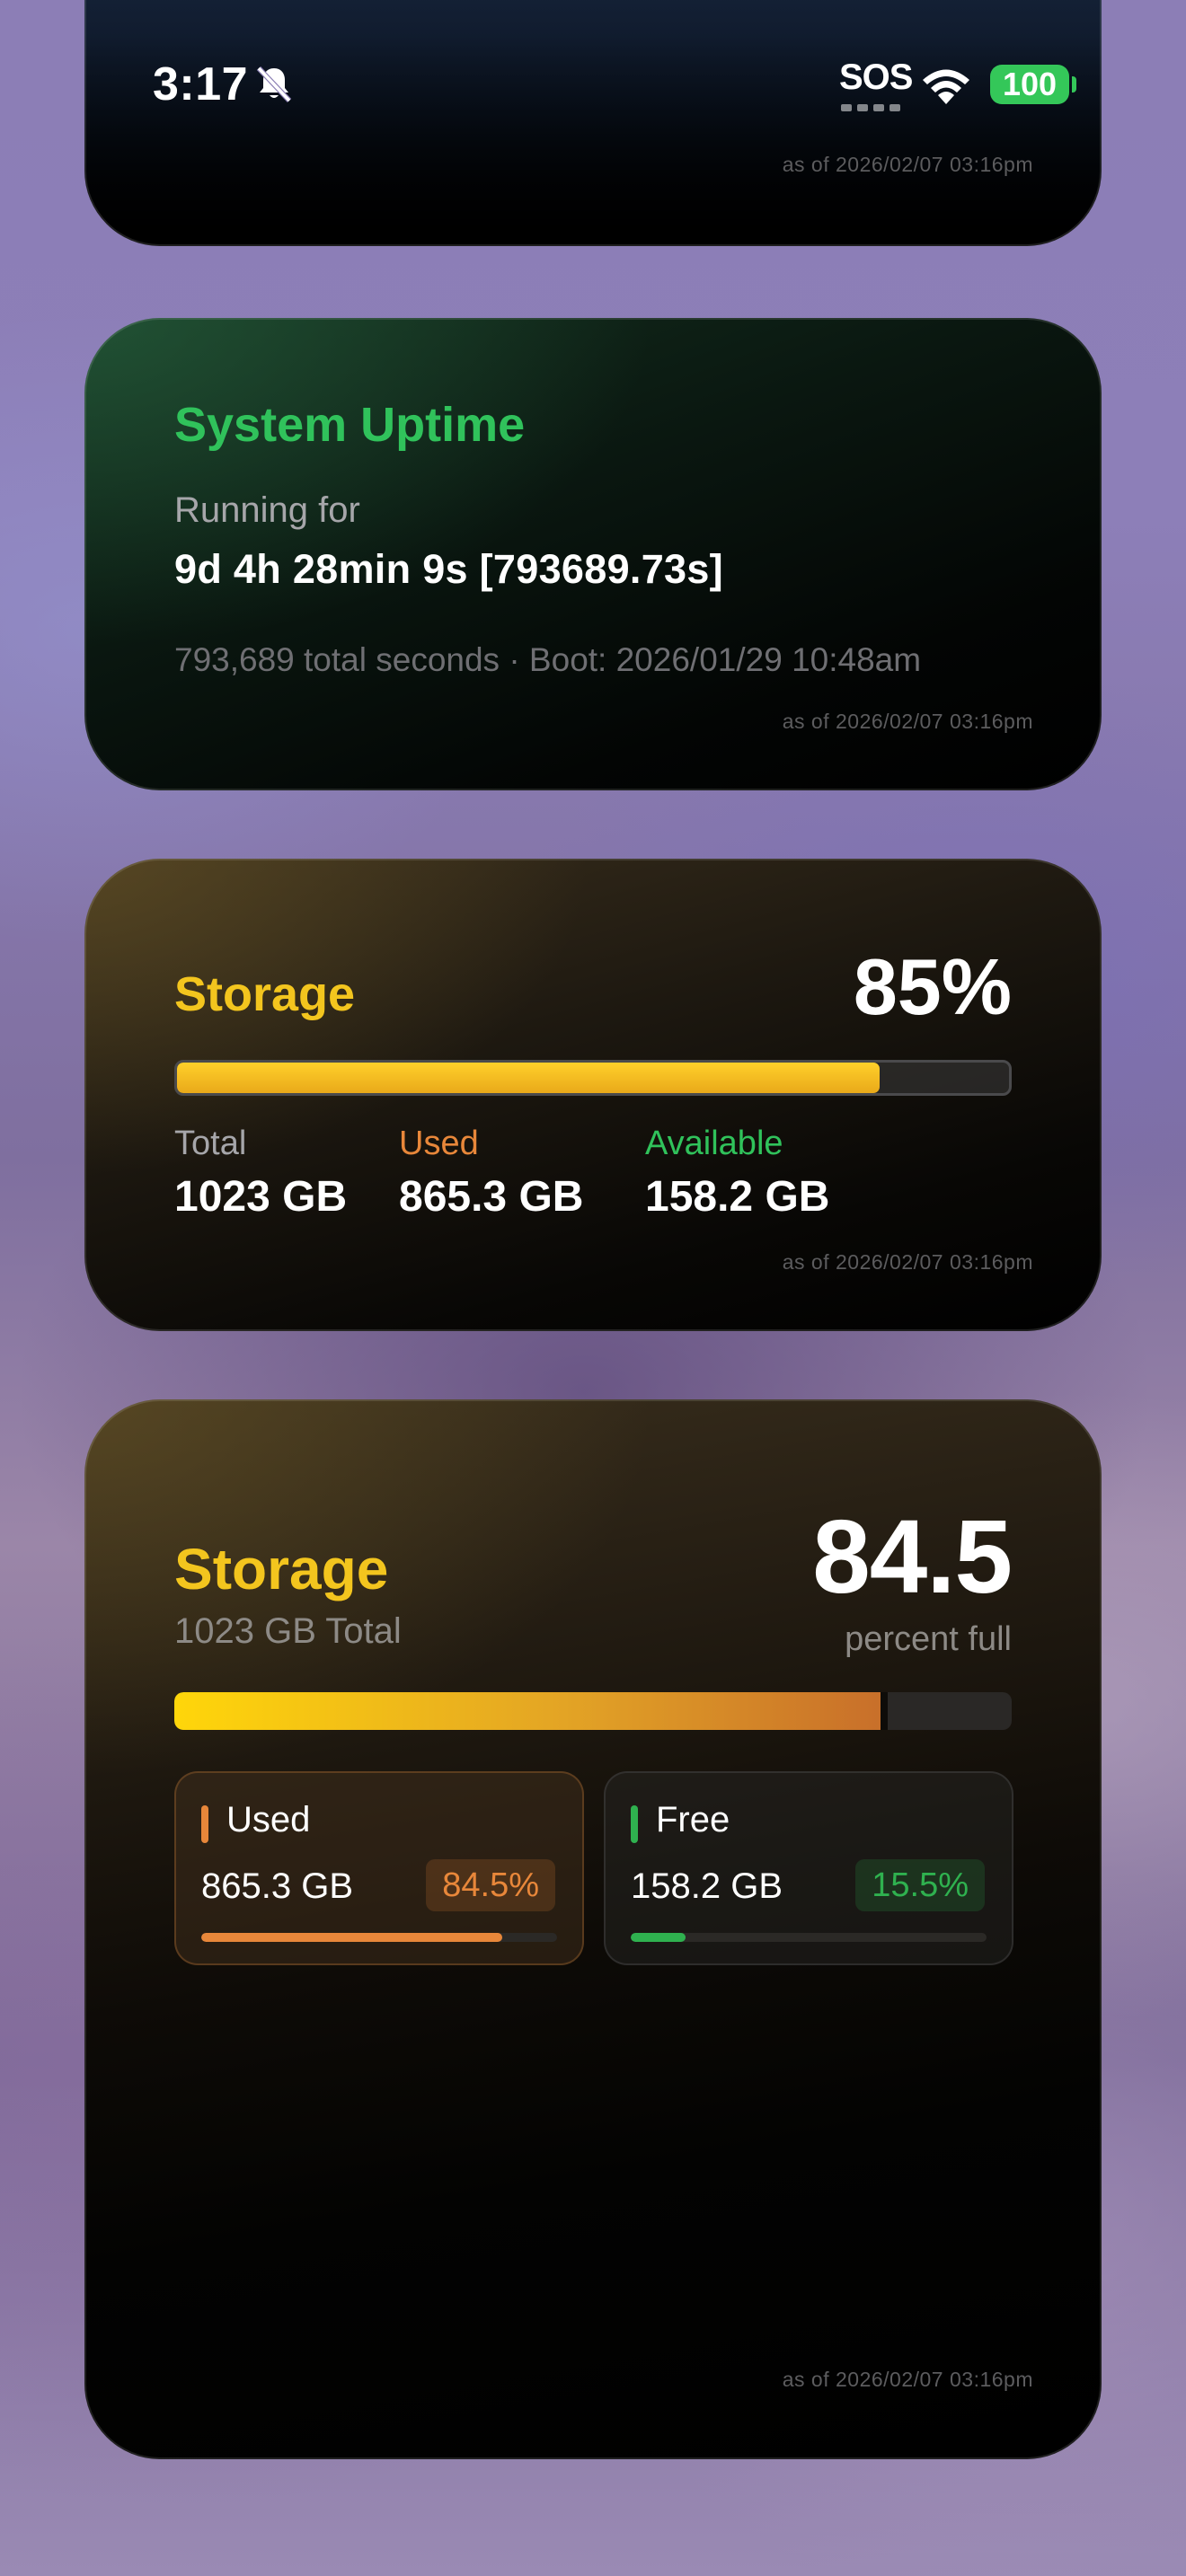 This screenshot has width=1186, height=2576. Describe the element at coordinates (277, 1886) in the screenshot. I see `used-value: 865.3 GB` at that location.